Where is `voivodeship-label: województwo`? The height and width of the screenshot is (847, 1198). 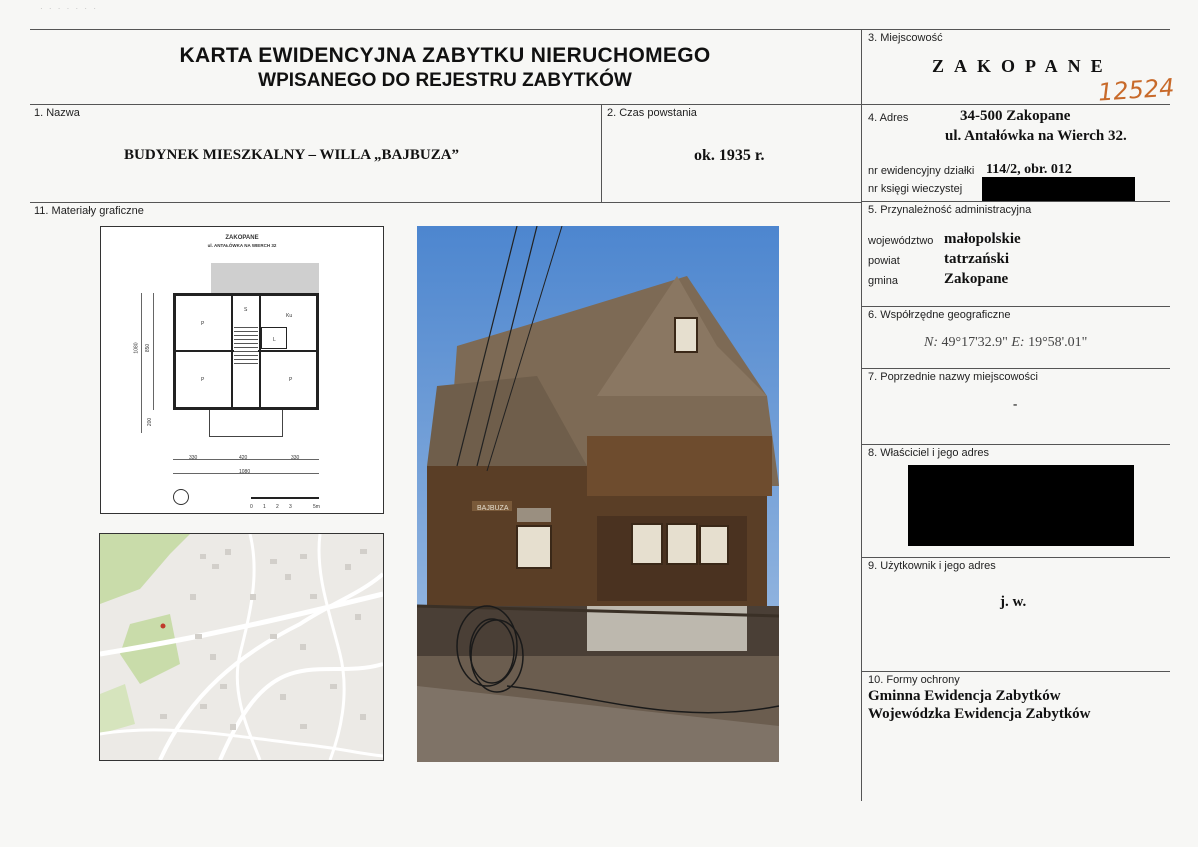 voivodeship-label: województwo is located at coordinates (901, 241).